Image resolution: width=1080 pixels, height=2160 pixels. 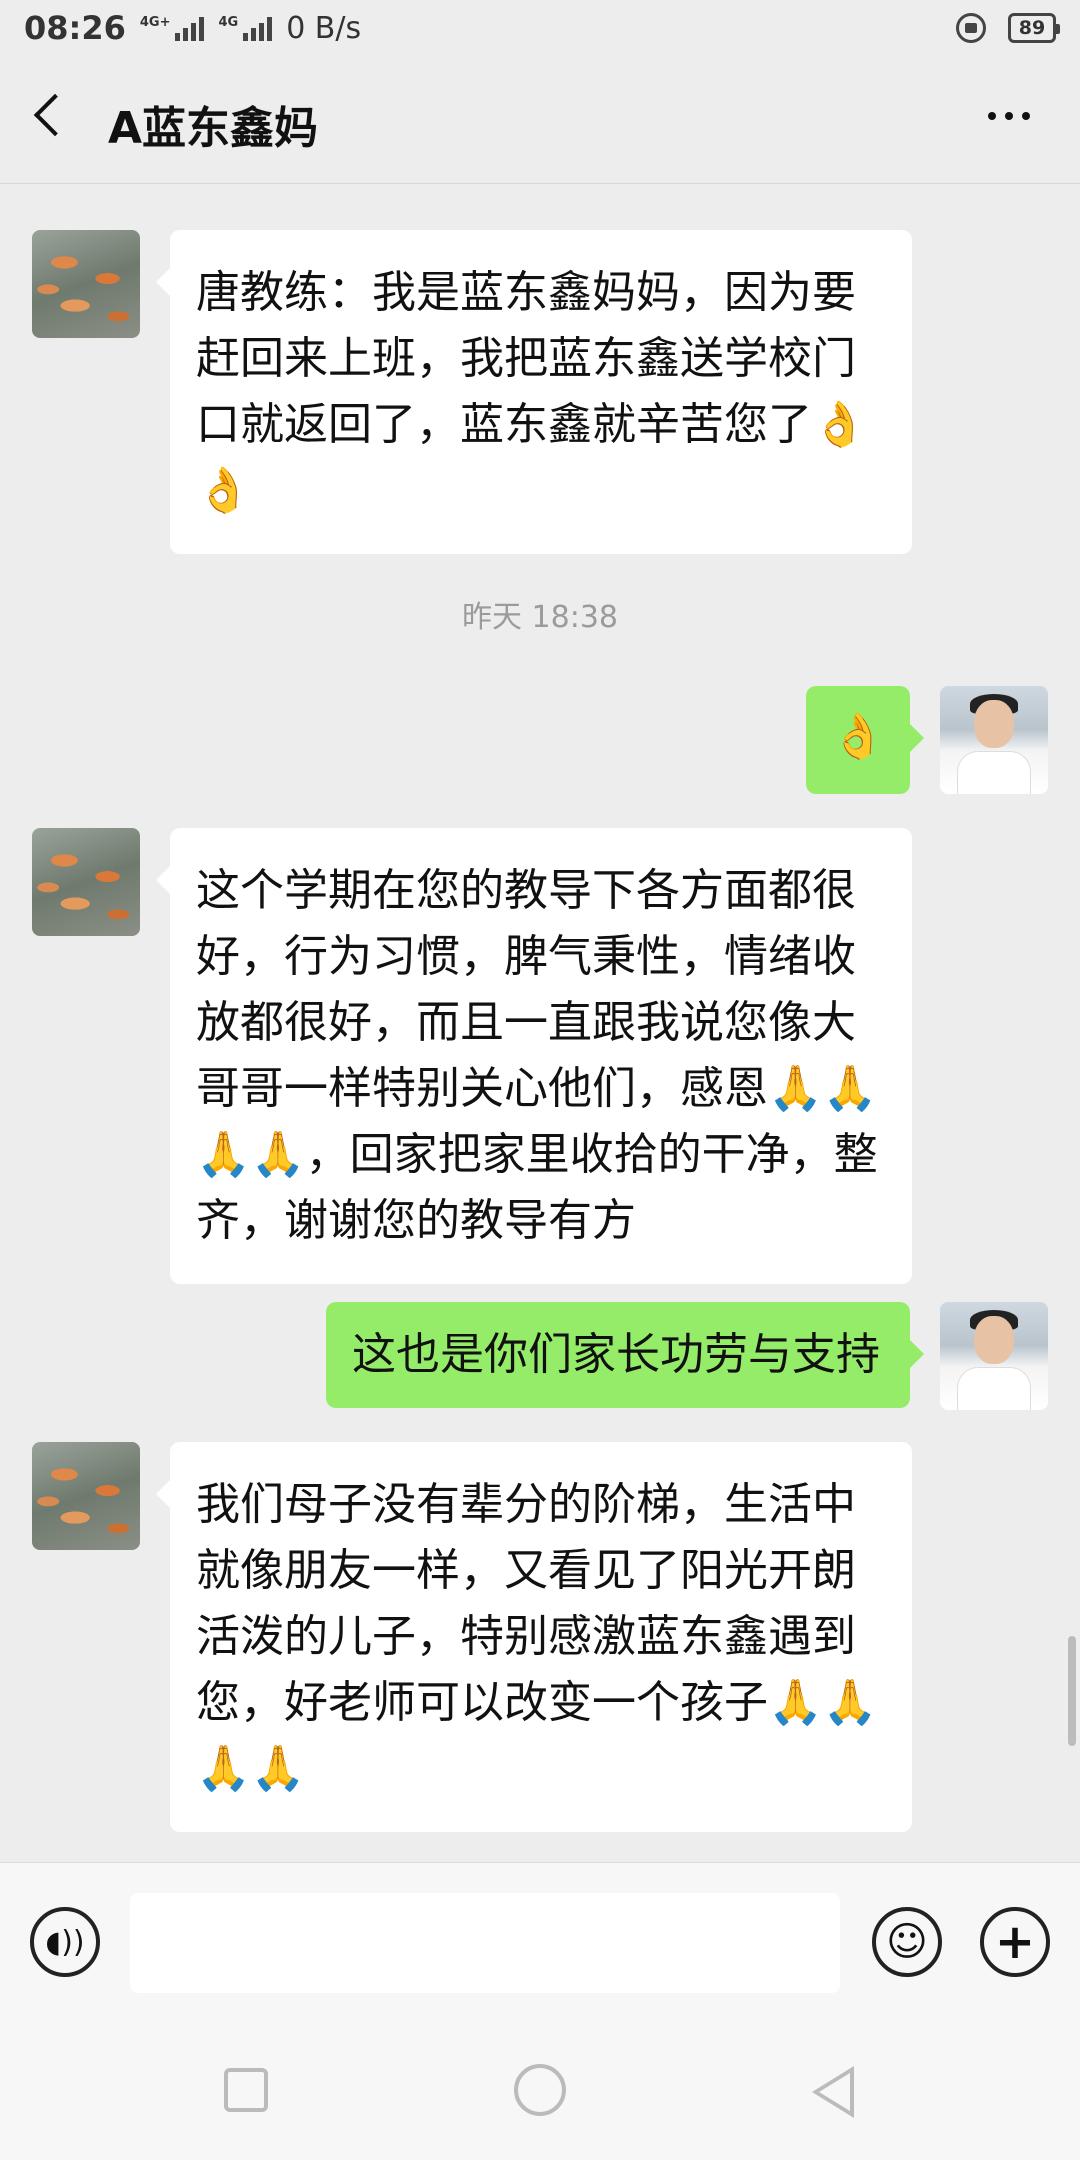 What do you see at coordinates (1072, 1691) in the screenshot?
I see `scrollbar` at bounding box center [1072, 1691].